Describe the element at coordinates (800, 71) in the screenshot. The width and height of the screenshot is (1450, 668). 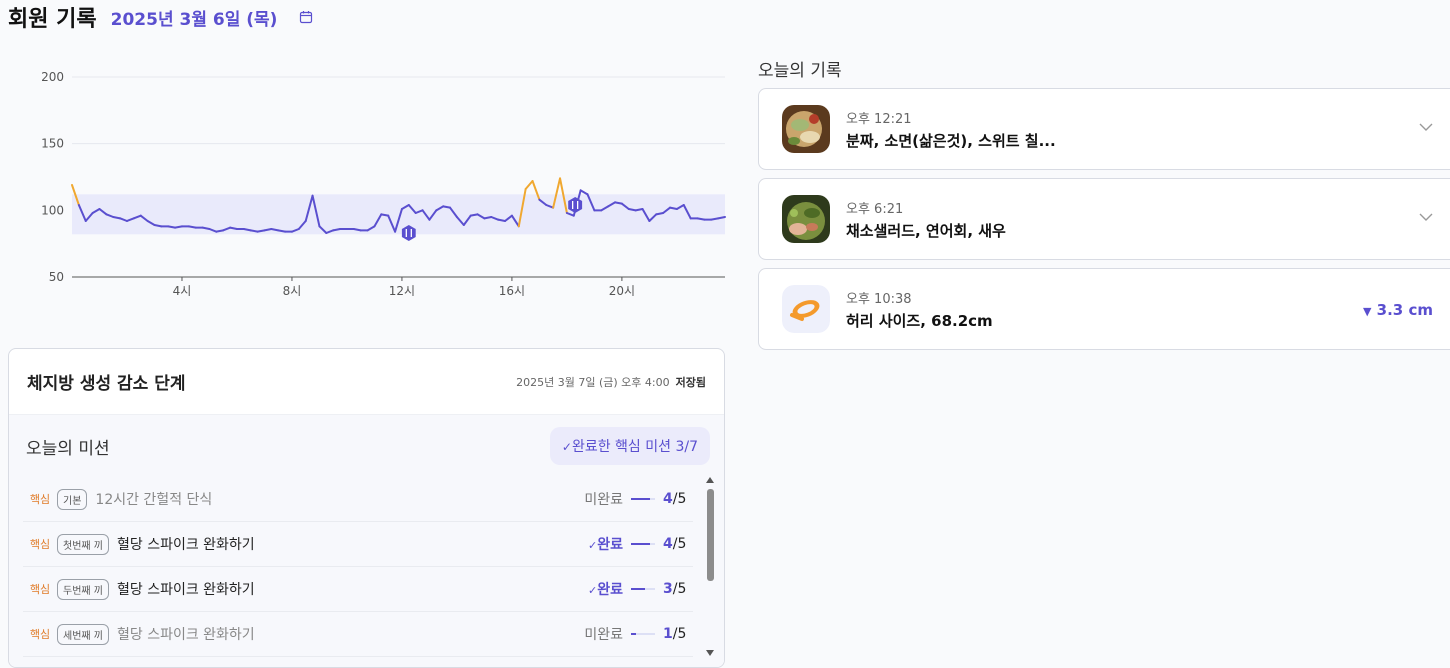
I see `records-title: 오늘의 기록` at that location.